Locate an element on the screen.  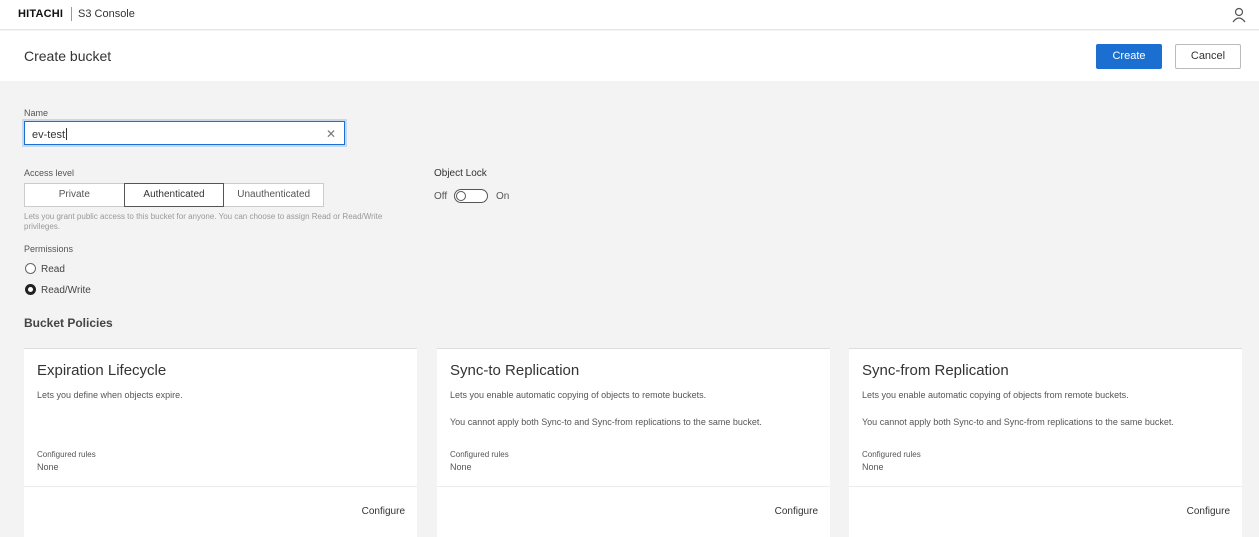
text-caret is located at coordinates (67, 134).